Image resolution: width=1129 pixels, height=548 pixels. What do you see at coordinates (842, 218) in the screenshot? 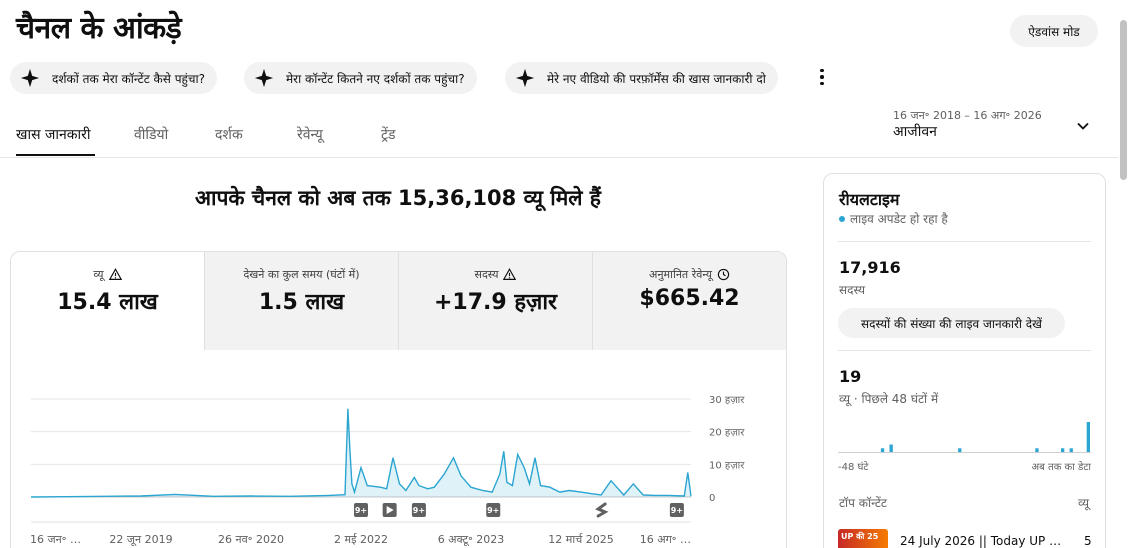
I see `live-dot-icon` at bounding box center [842, 218].